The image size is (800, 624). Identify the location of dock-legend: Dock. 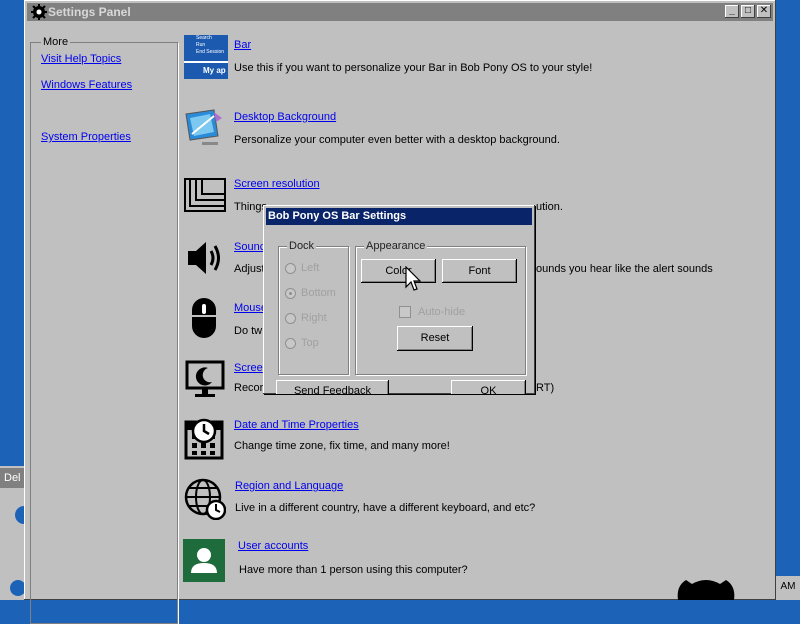
(302, 246).